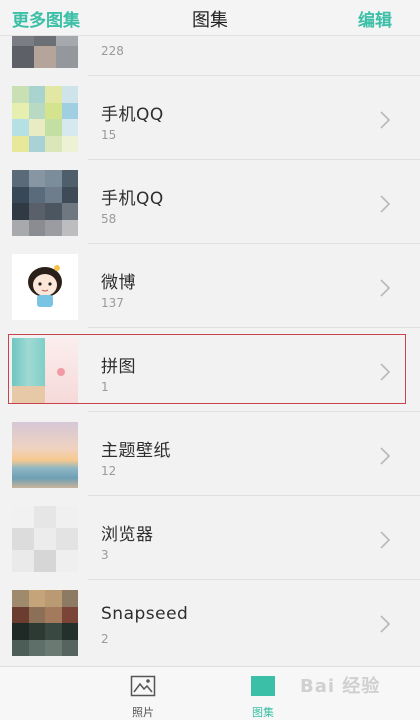 This screenshot has width=420, height=720. What do you see at coordinates (118, 283) in the screenshot?
I see `album-name: 微博` at bounding box center [118, 283].